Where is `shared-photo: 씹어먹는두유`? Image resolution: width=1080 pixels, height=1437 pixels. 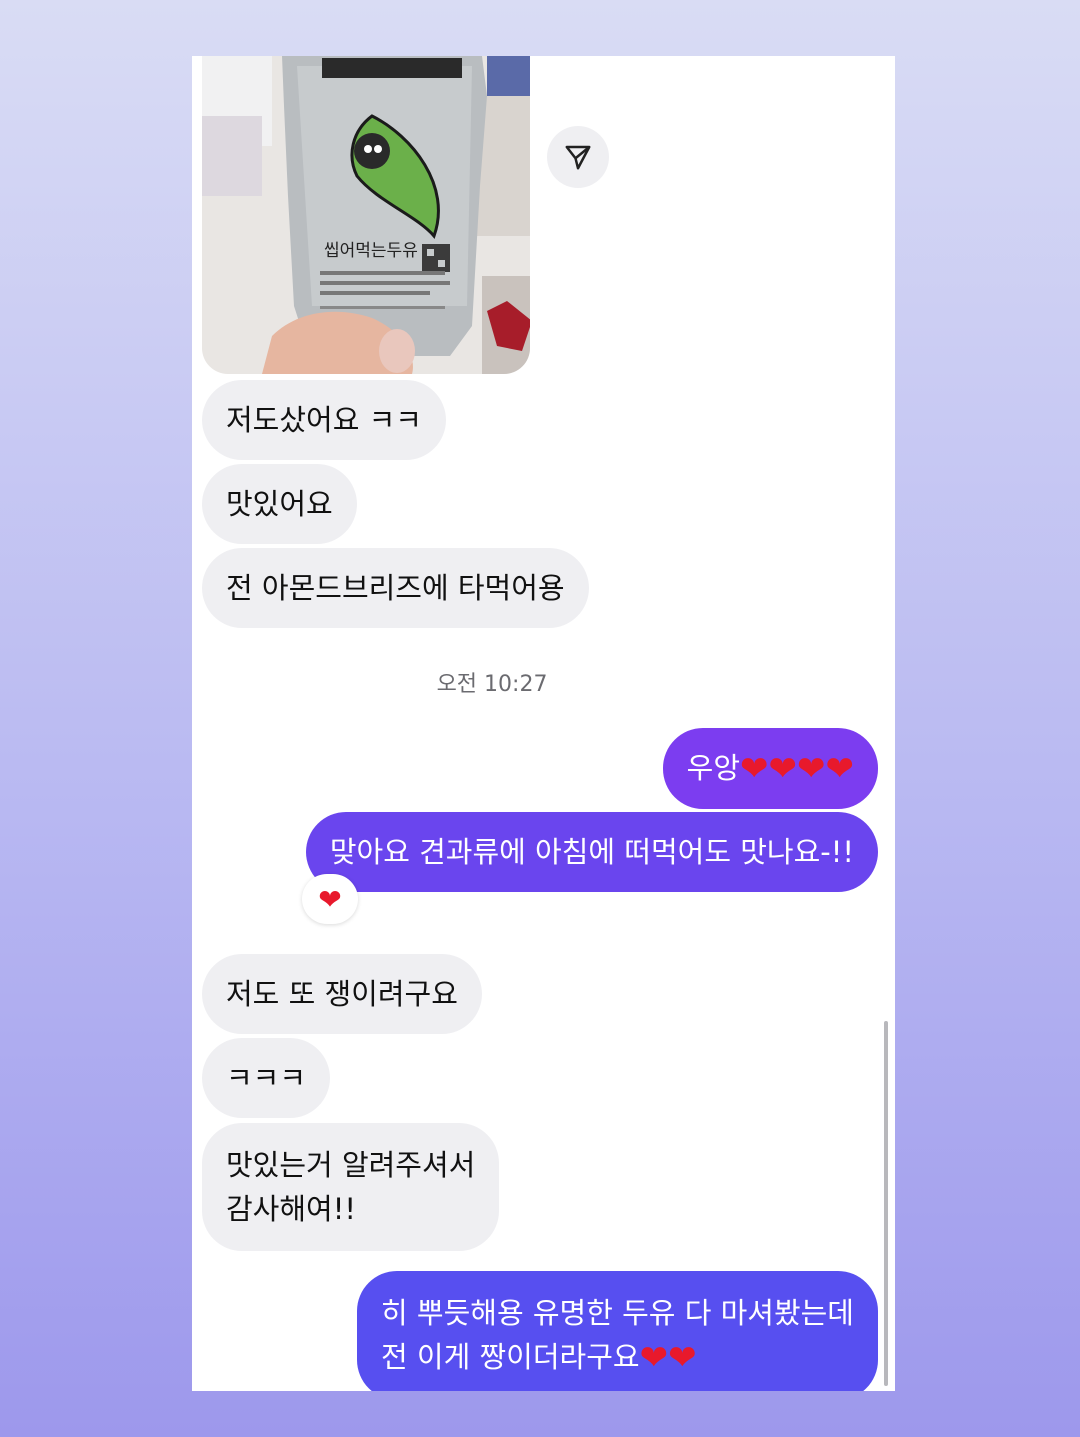 shared-photo: 씹어먹는두유 is located at coordinates (366, 215).